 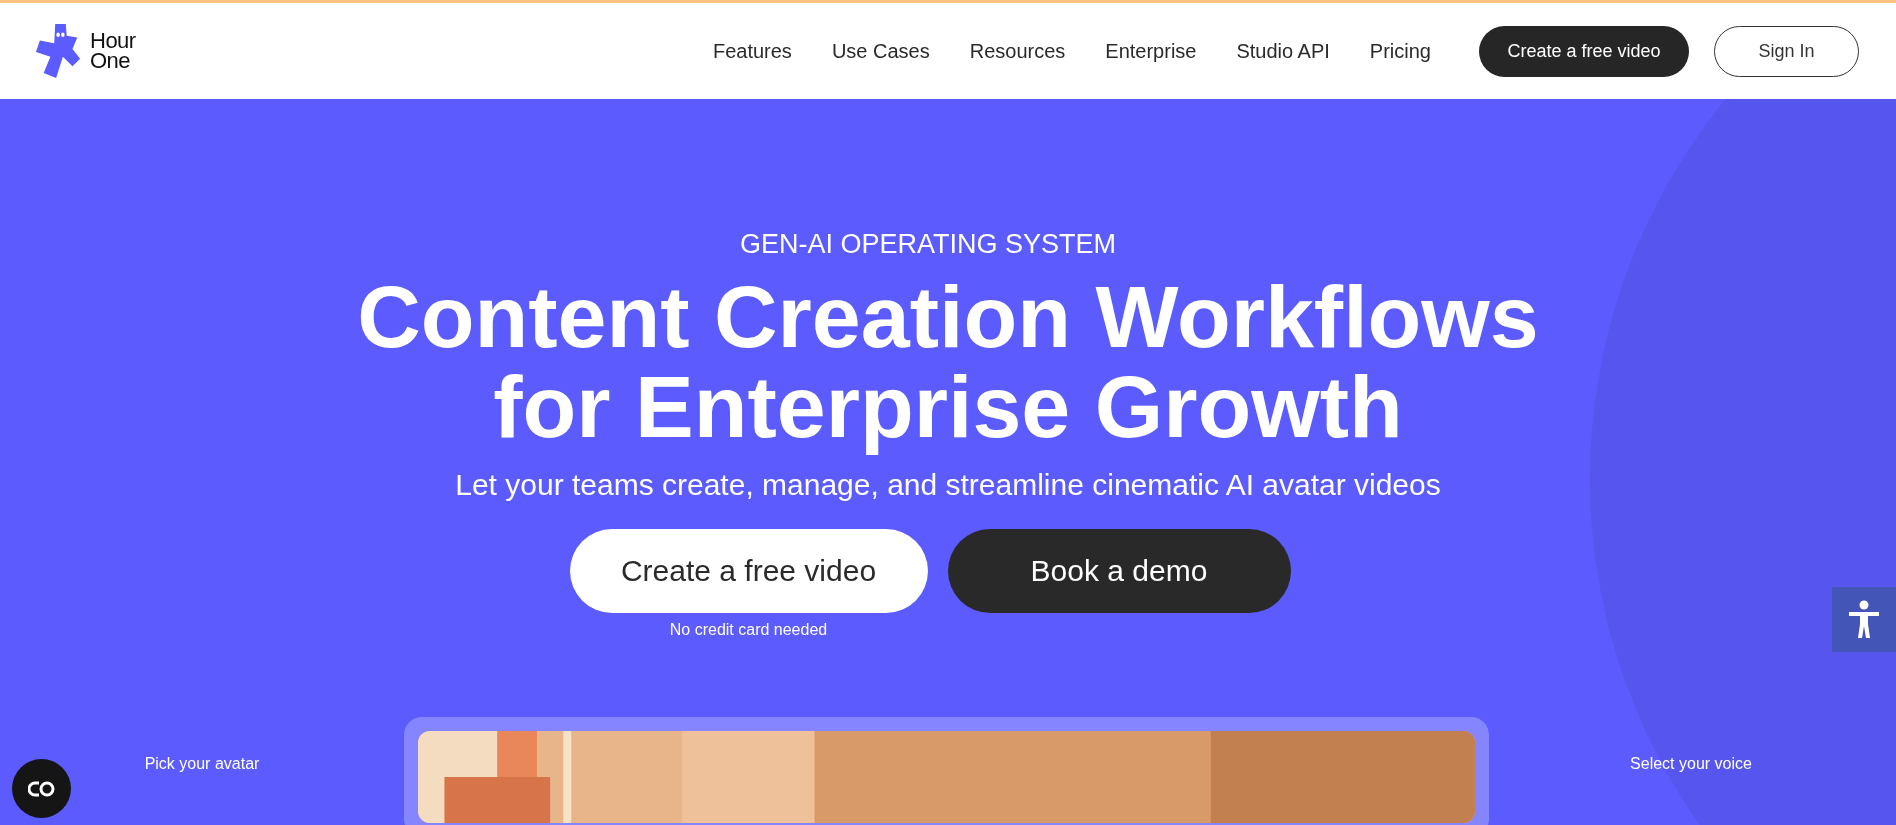 What do you see at coordinates (948, 317) in the screenshot?
I see `headline: Content Creation Workflows` at bounding box center [948, 317].